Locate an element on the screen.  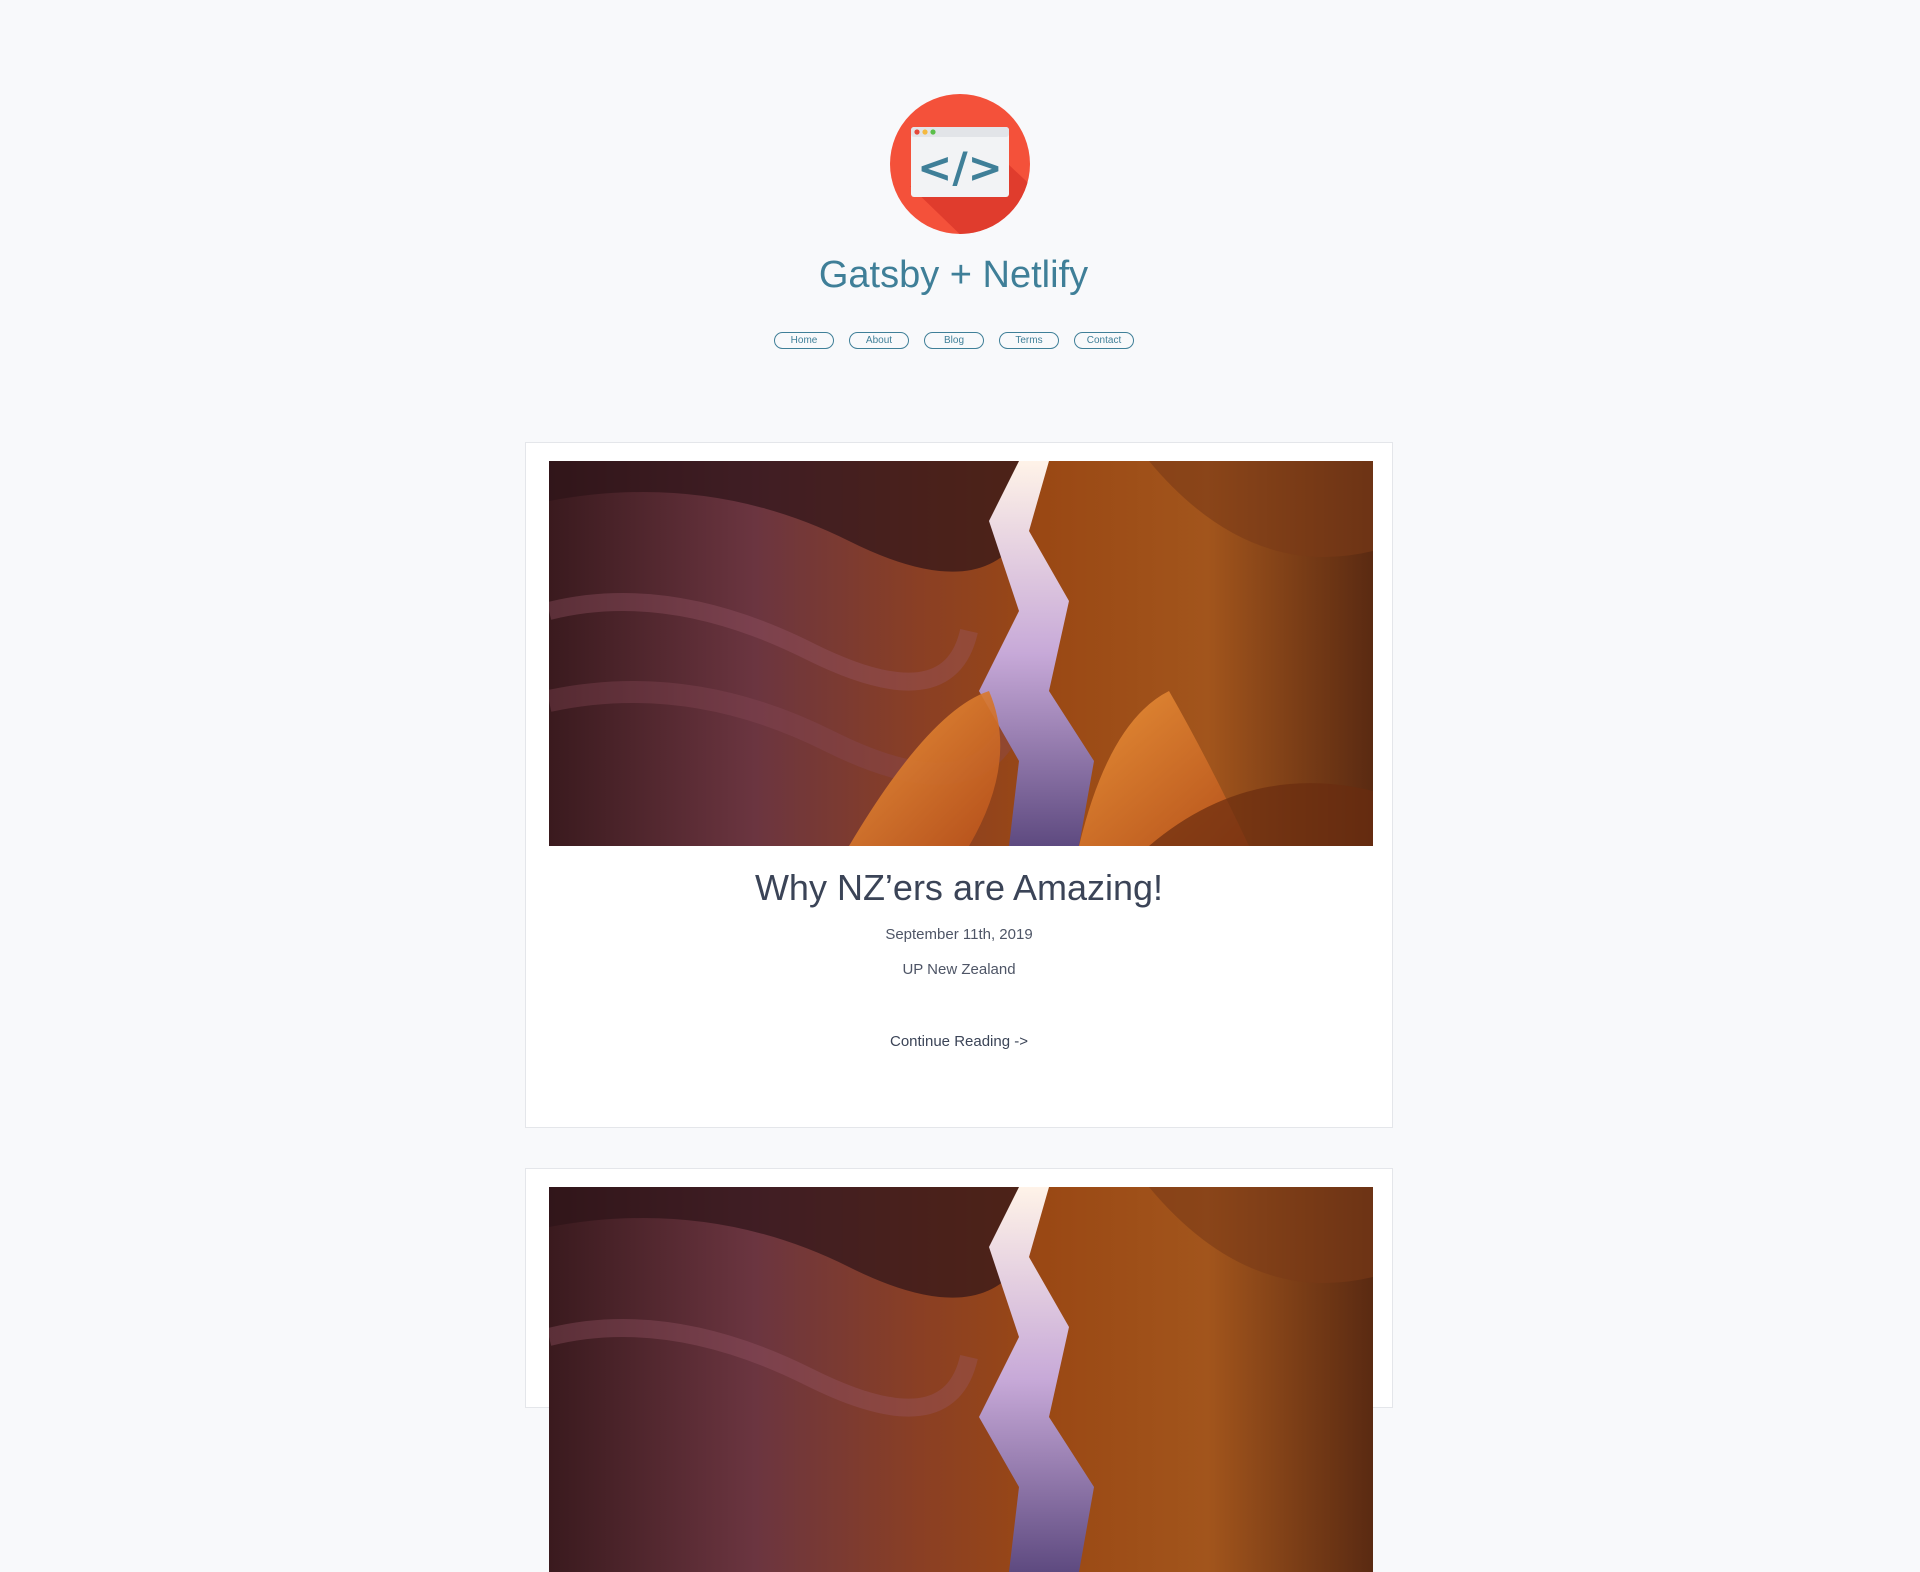
post-date: September 11th, 2019 is located at coordinates (959, 934).